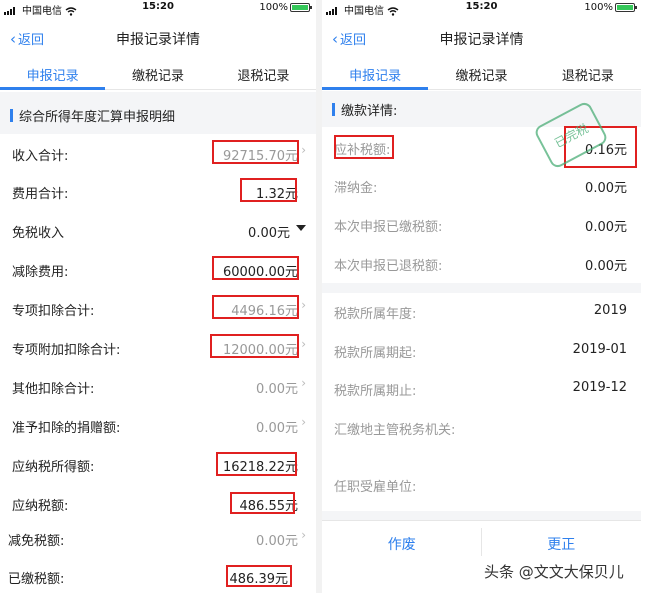 The height and width of the screenshot is (593, 650). Describe the element at coordinates (40, 272) in the screenshot. I see `row-label: 减除费用:` at that location.